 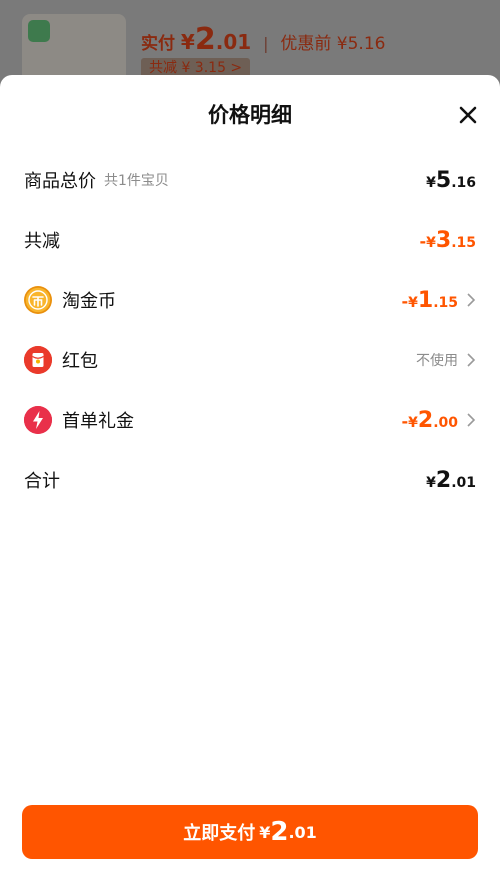 What do you see at coordinates (250, 115) in the screenshot?
I see `sheet-title: 价格明细` at bounding box center [250, 115].